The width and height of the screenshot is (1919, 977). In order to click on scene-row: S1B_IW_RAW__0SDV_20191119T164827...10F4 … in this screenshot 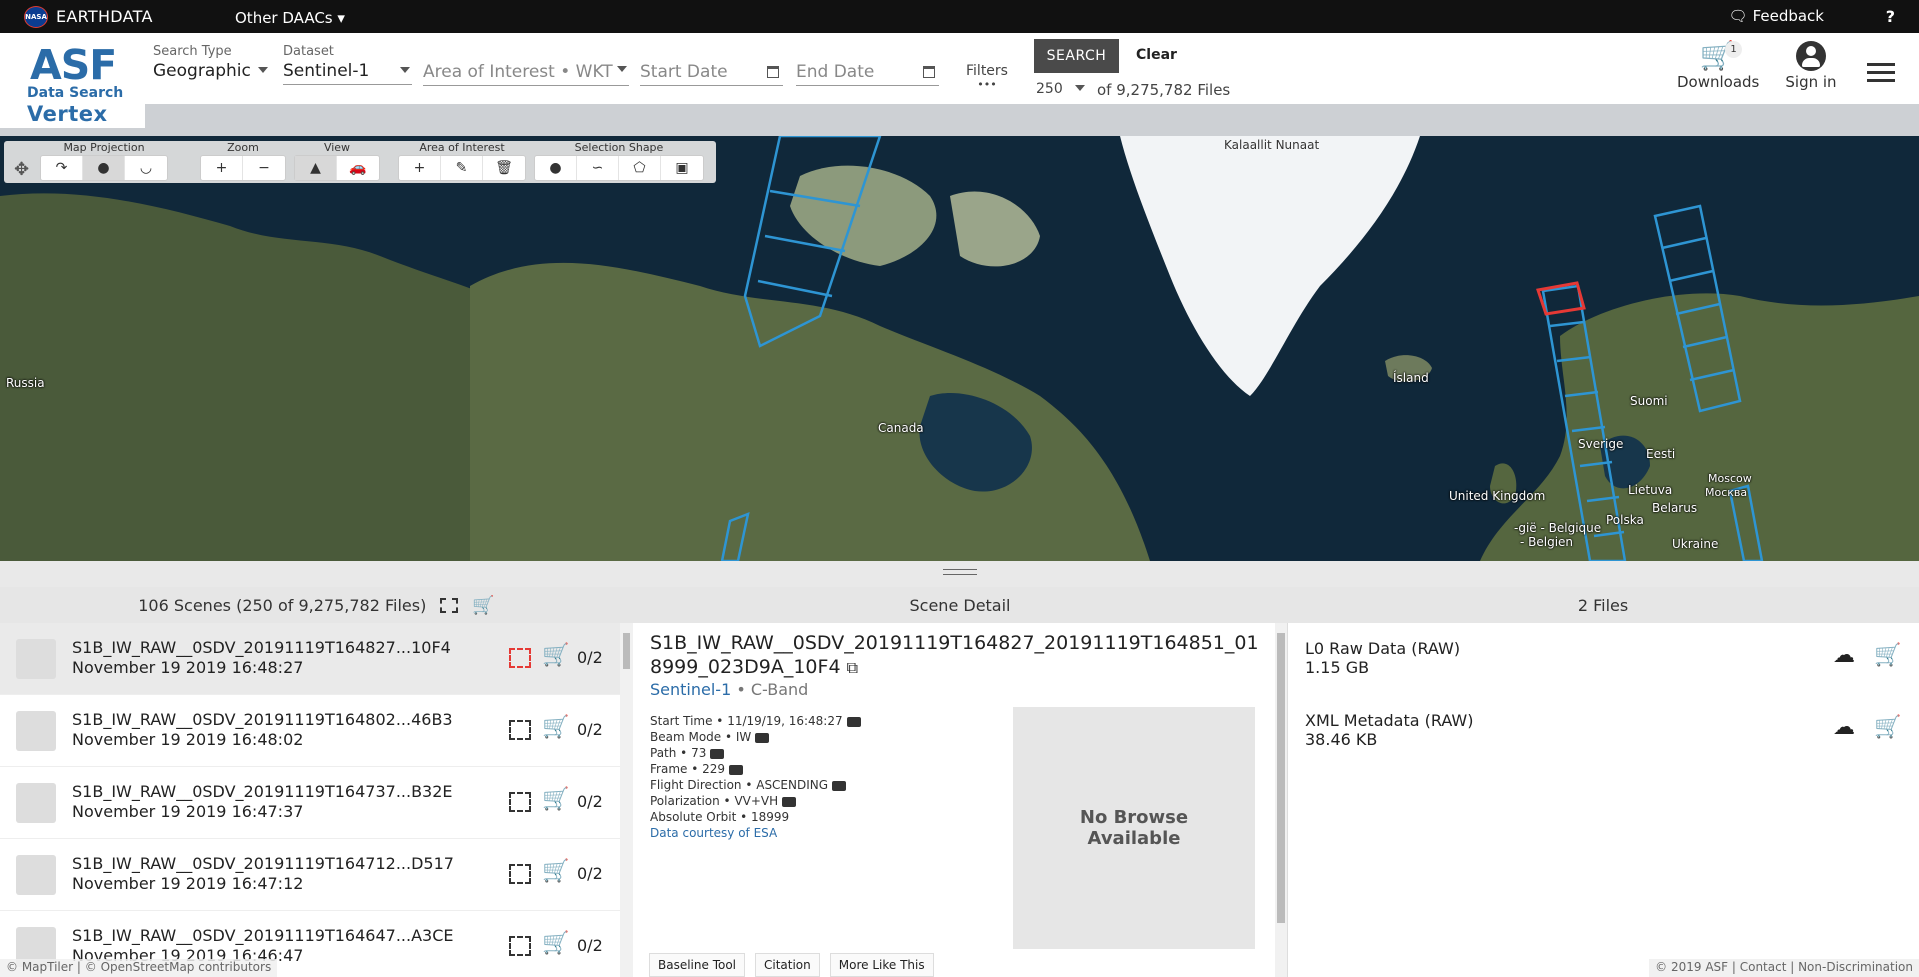, I will do `click(310, 659)`.